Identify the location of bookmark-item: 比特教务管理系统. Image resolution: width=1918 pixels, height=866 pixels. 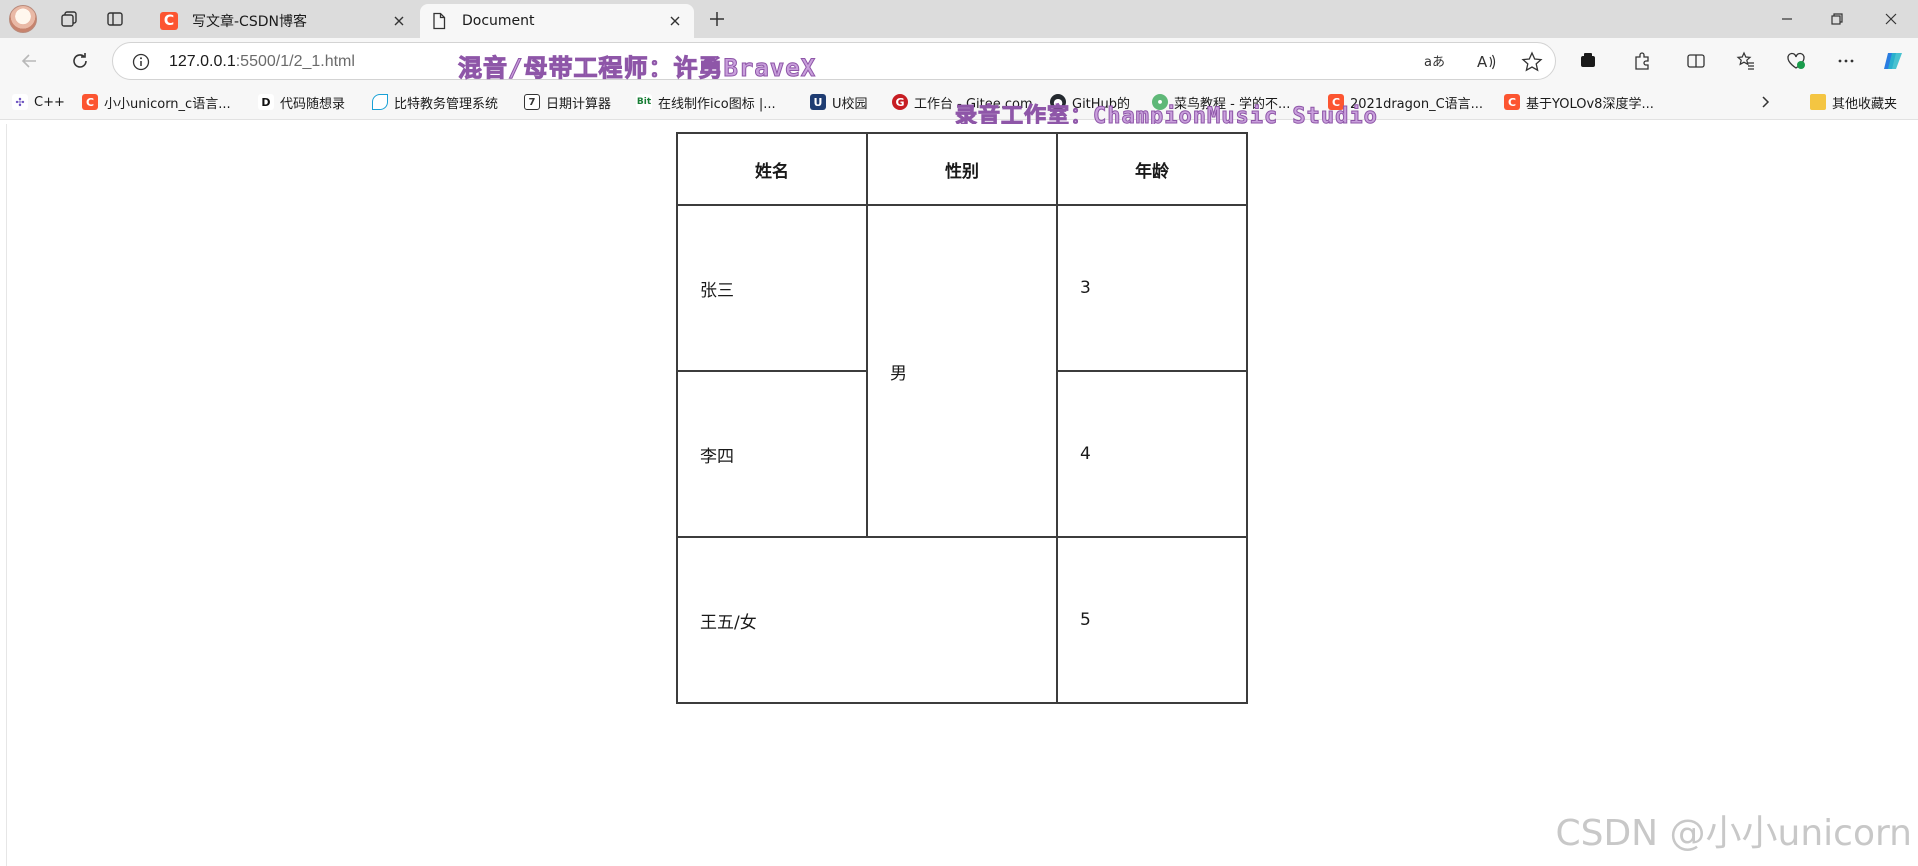
(435, 102).